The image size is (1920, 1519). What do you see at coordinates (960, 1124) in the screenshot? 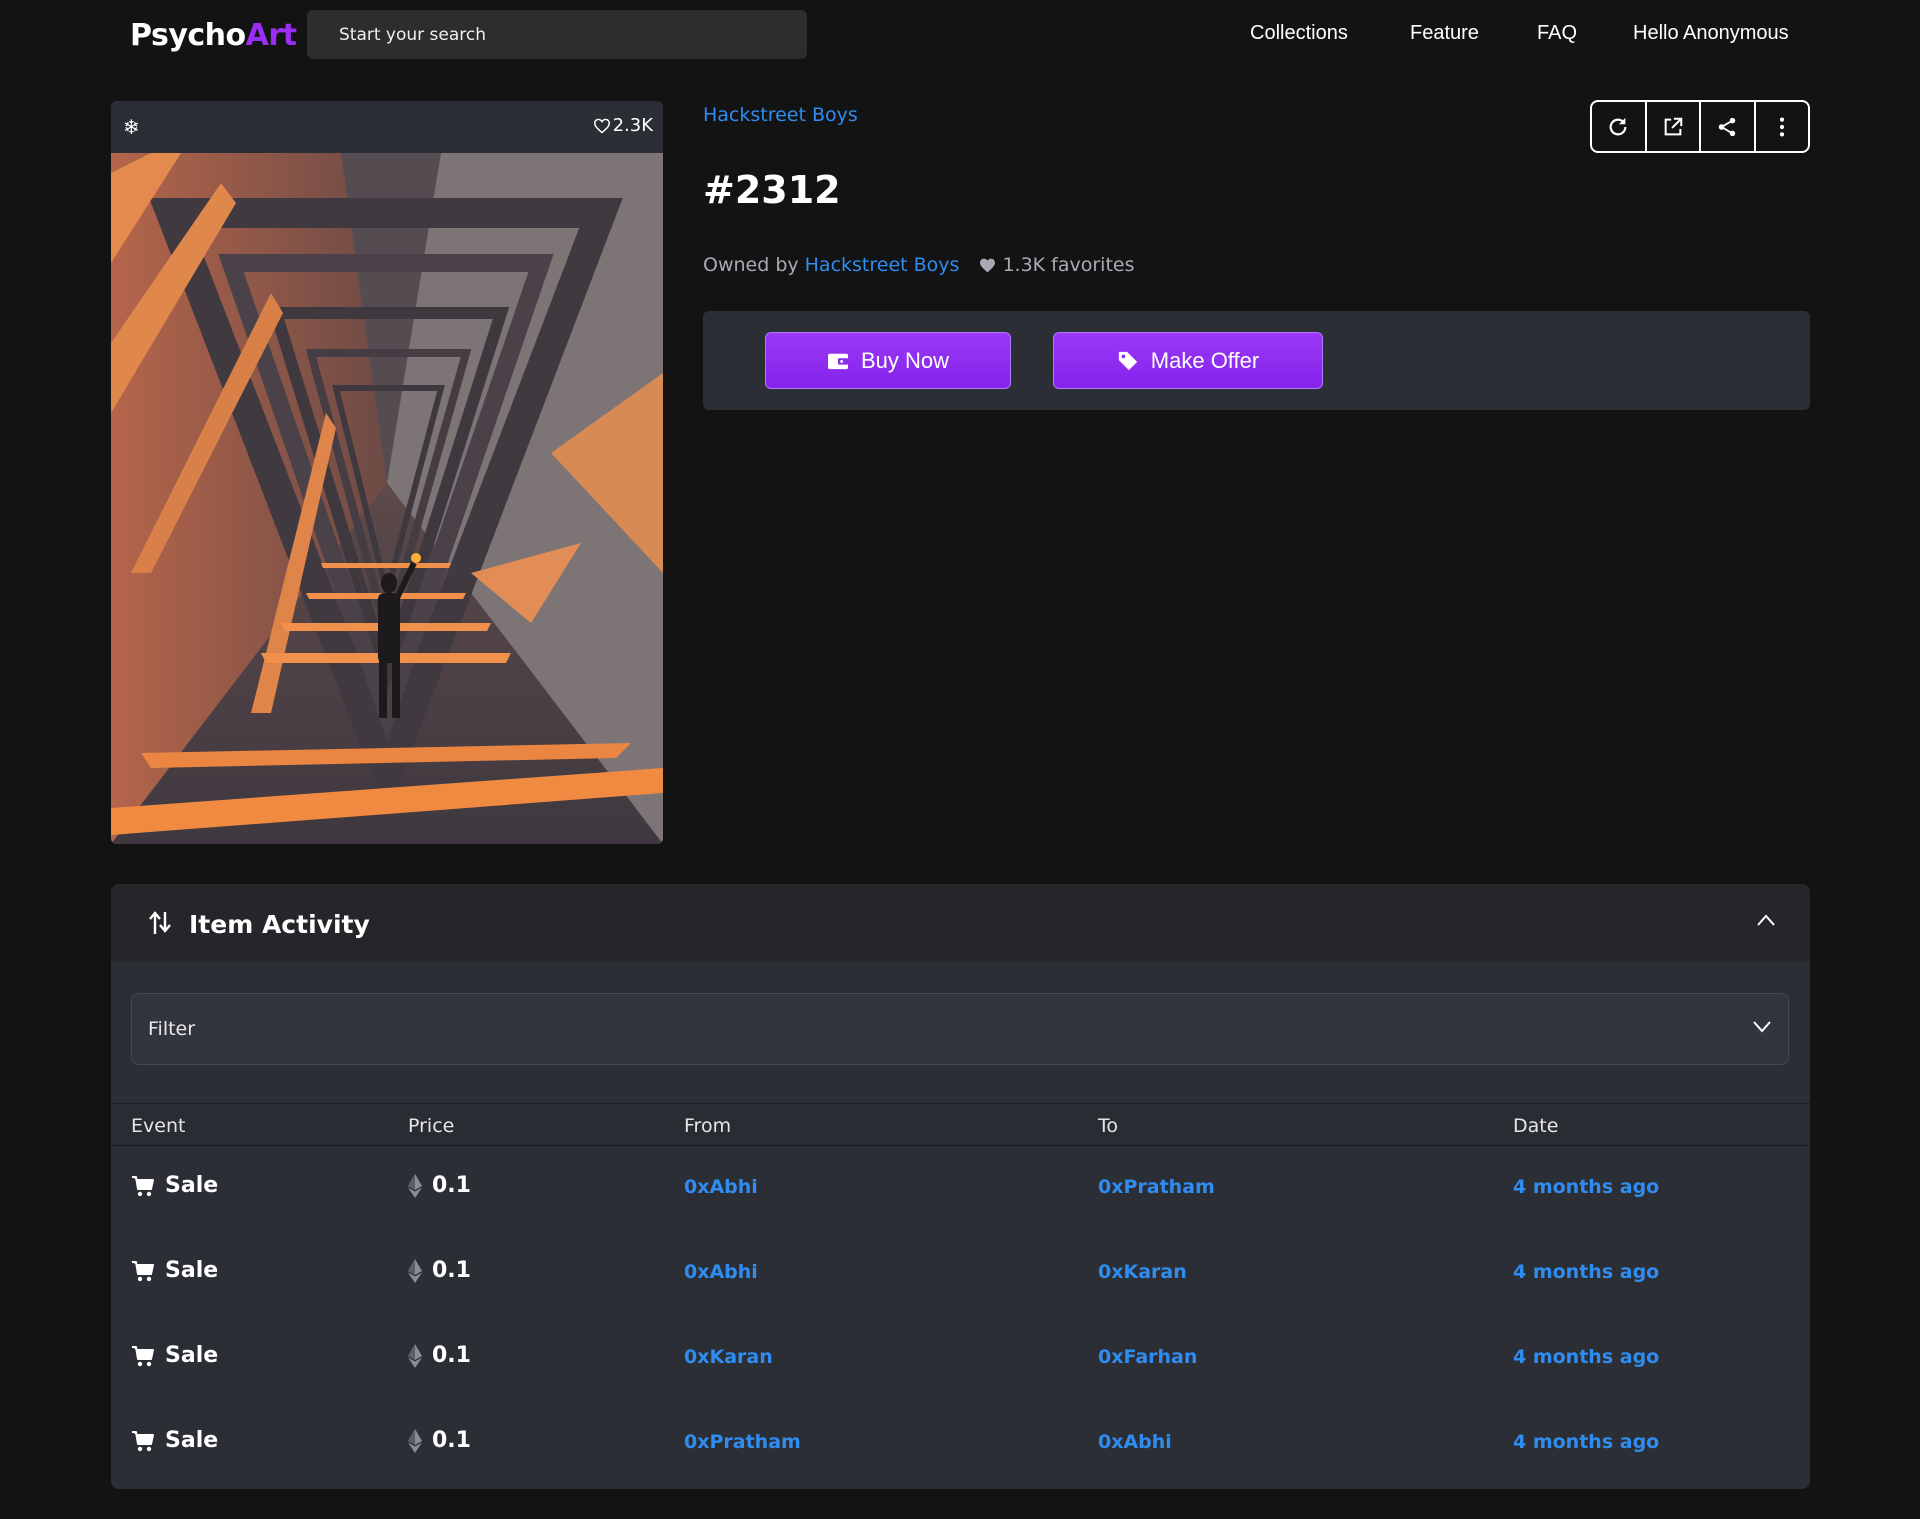
I see `activity-table-header: Event Price From To Date` at bounding box center [960, 1124].